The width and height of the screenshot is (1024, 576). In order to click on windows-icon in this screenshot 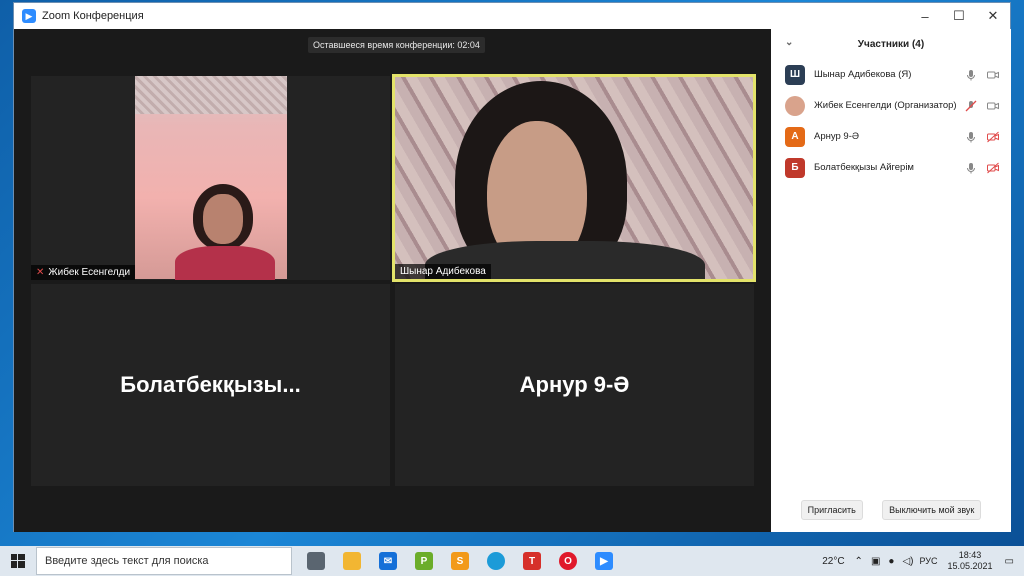, I will do `click(18, 561)`.